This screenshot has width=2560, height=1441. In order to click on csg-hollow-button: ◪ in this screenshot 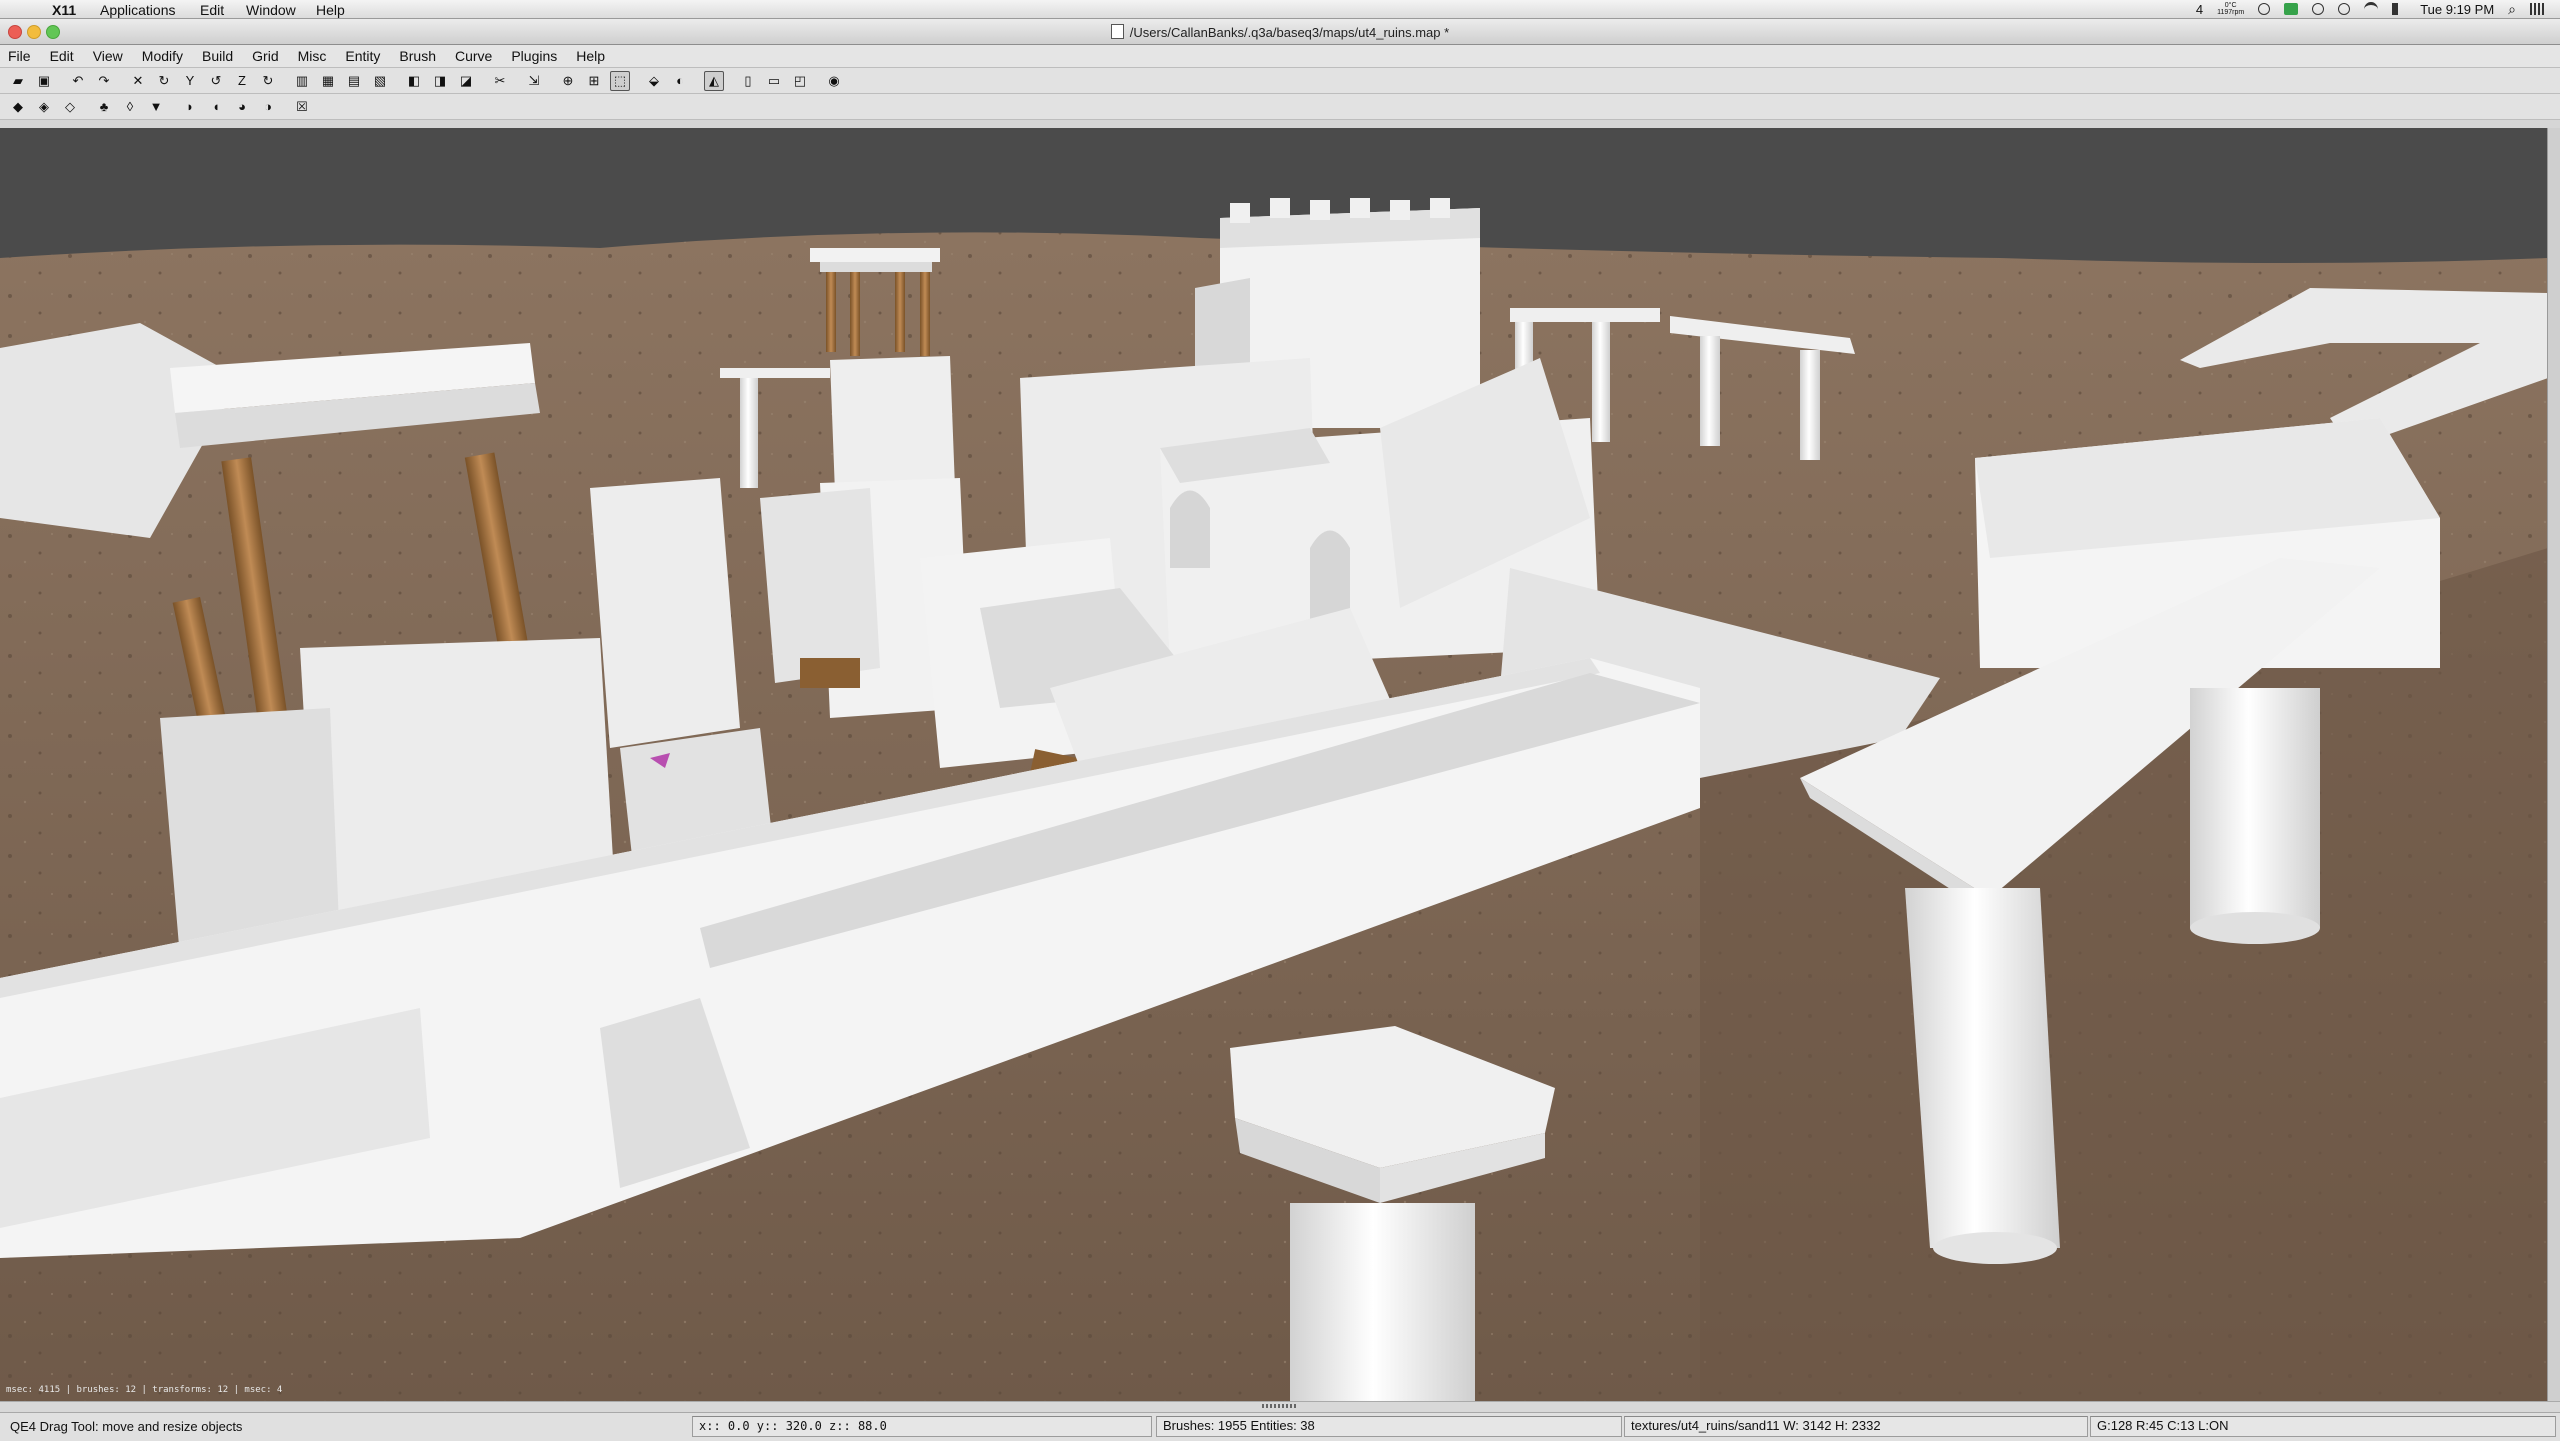, I will do `click(466, 81)`.